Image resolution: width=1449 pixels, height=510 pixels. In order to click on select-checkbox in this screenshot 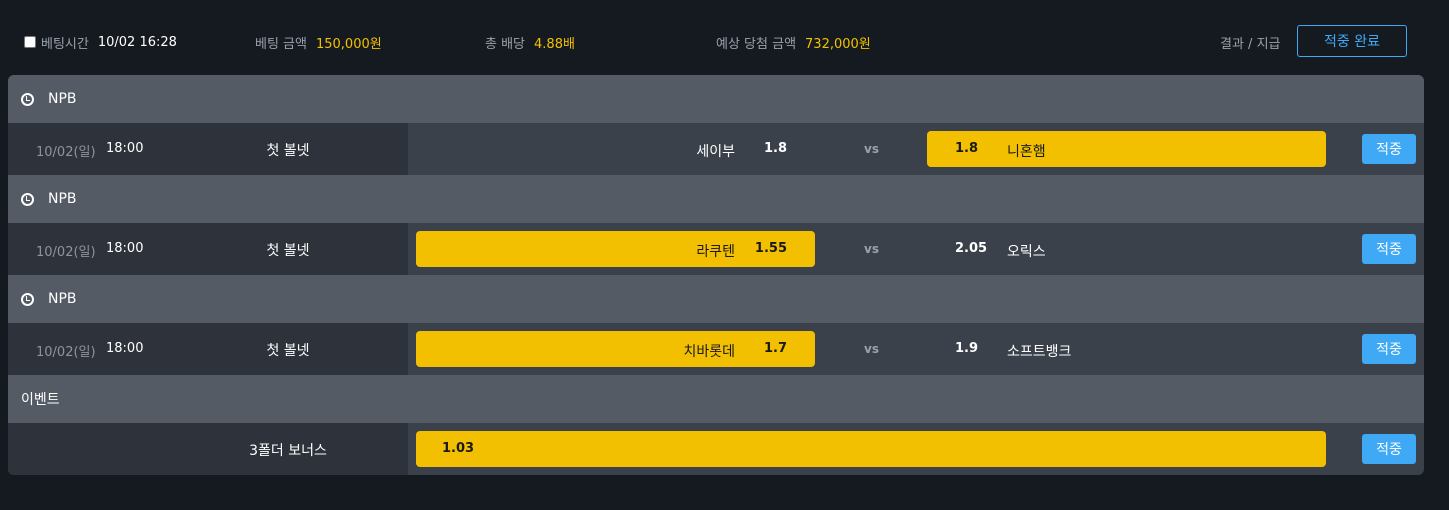, I will do `click(30, 42)`.